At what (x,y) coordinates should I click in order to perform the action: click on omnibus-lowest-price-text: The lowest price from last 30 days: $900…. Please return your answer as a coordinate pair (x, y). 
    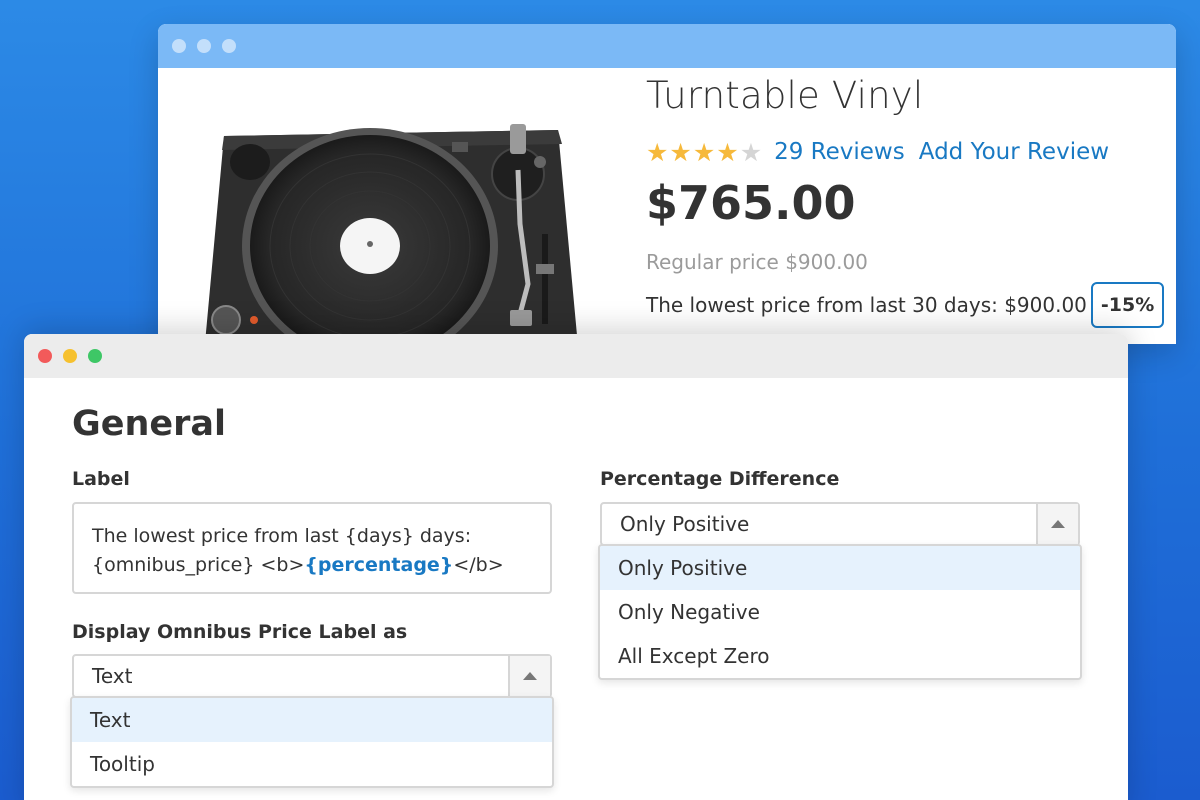
    Looking at the image, I should click on (866, 305).